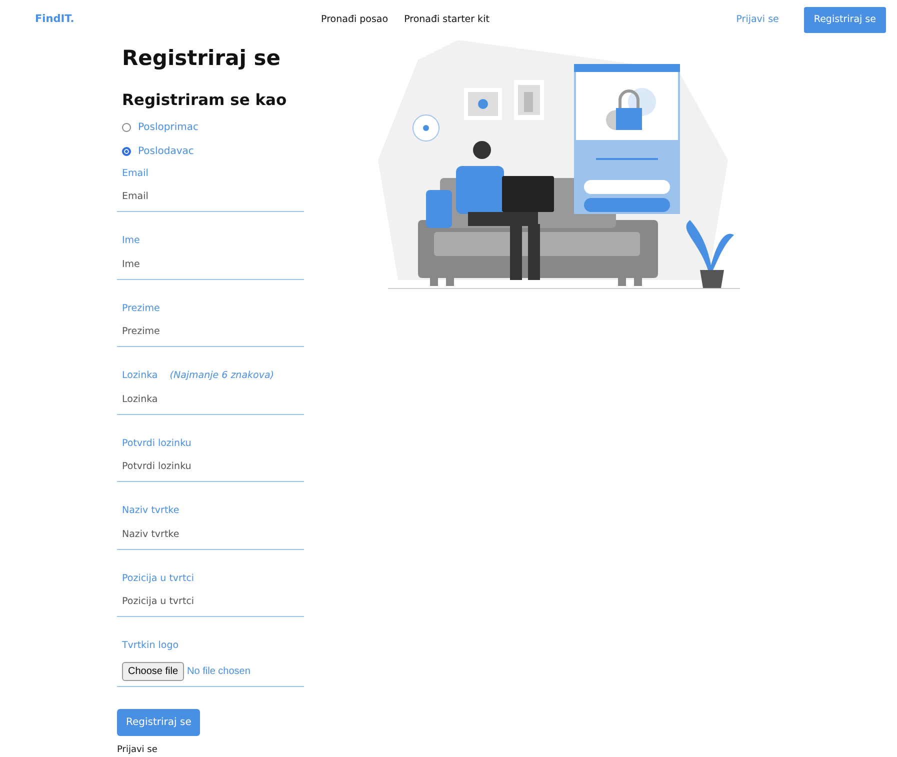 Image resolution: width=897 pixels, height=757 pixels. What do you see at coordinates (54, 20) in the screenshot?
I see `brand-logo: FindIT.` at bounding box center [54, 20].